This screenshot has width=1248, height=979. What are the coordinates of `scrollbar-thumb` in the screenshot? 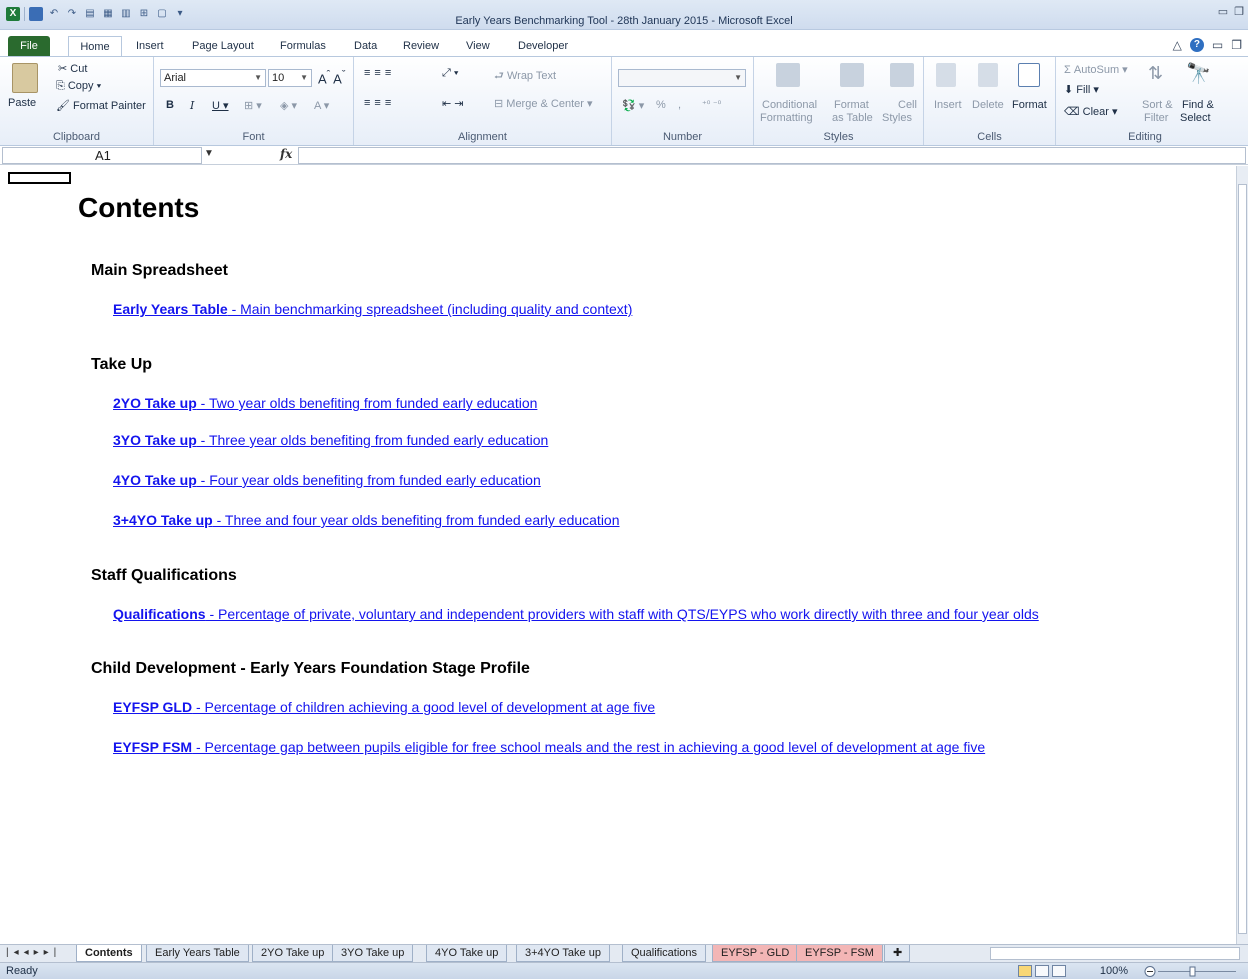 It's located at (1242, 559).